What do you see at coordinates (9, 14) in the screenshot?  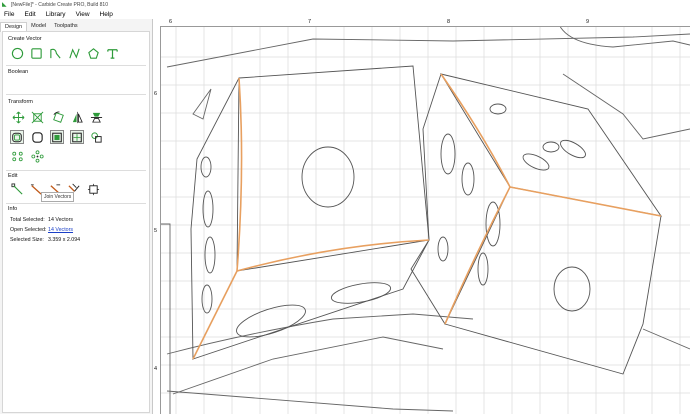 I see `menu-file: File` at bounding box center [9, 14].